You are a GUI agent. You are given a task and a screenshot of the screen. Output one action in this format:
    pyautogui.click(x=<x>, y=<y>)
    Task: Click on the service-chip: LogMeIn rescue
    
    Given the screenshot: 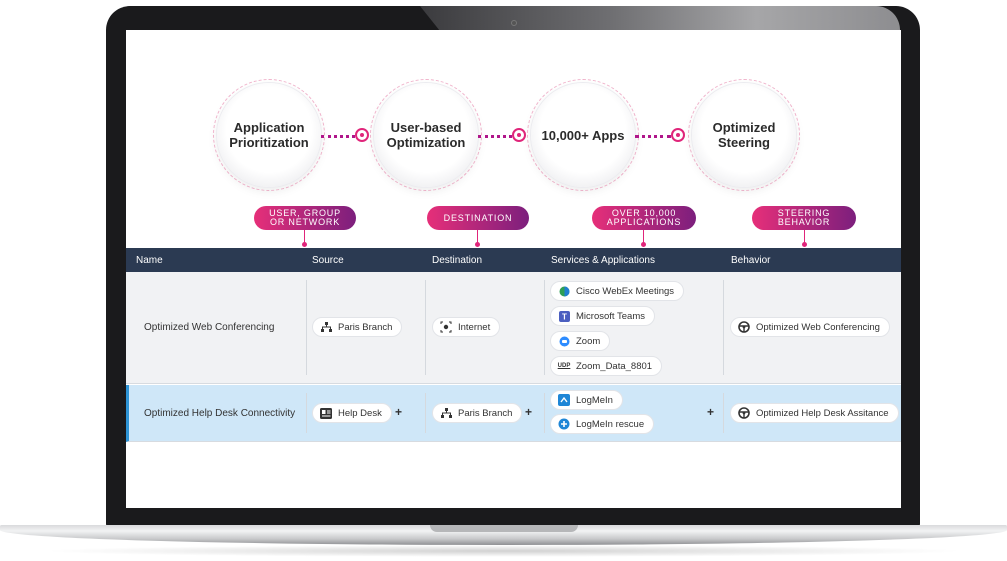 What is the action you would take?
    pyautogui.click(x=602, y=424)
    